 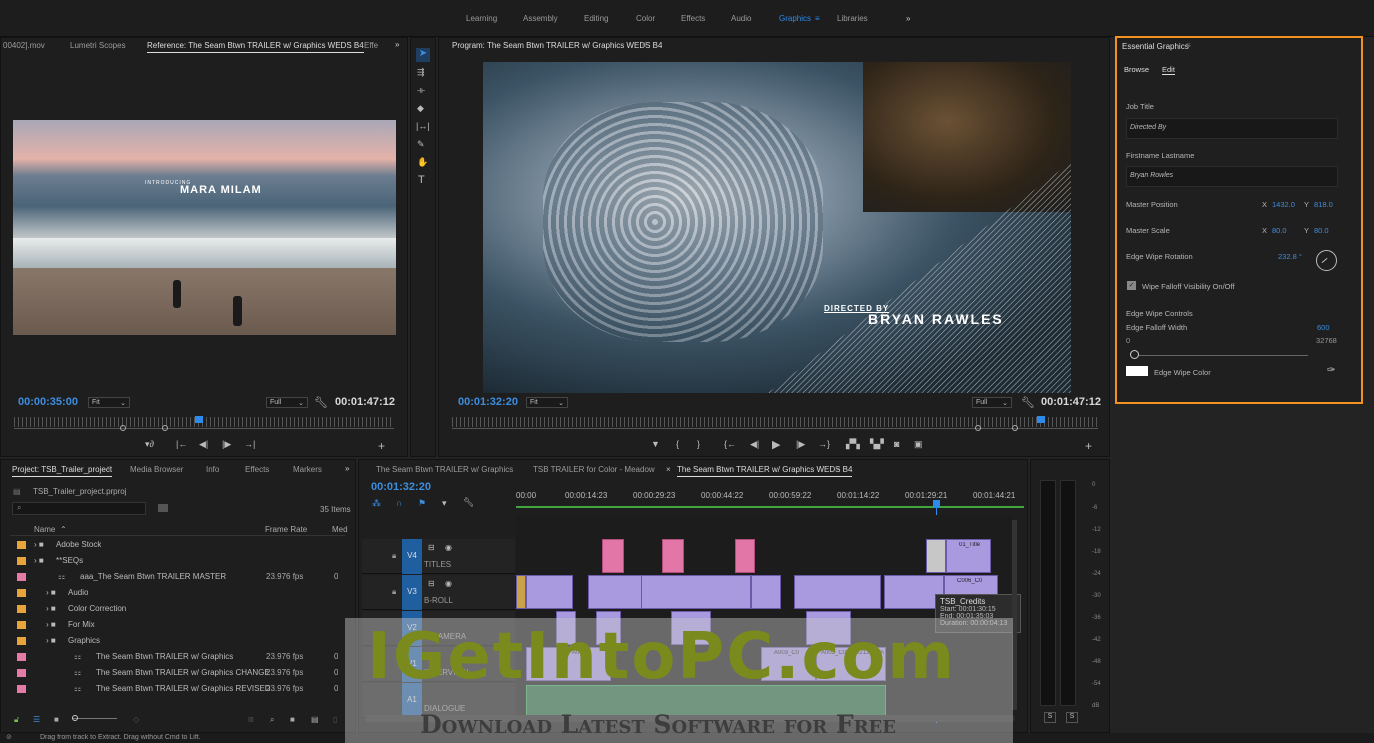 I want to click on project-row: › ■ Graphics, so click(x=177, y=641).